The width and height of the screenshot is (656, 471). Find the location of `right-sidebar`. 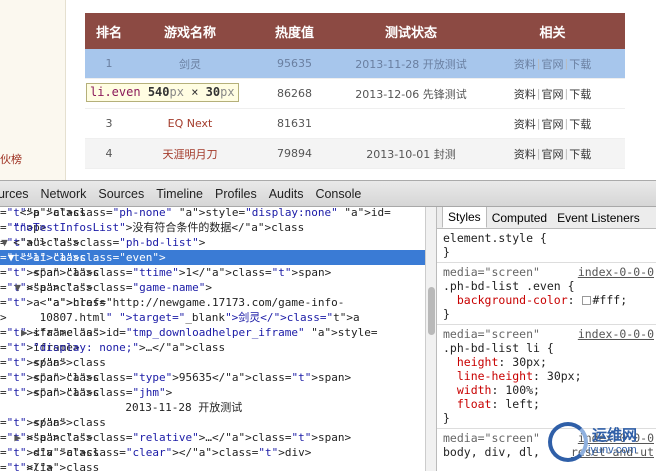

right-sidebar is located at coordinates (641, 90).